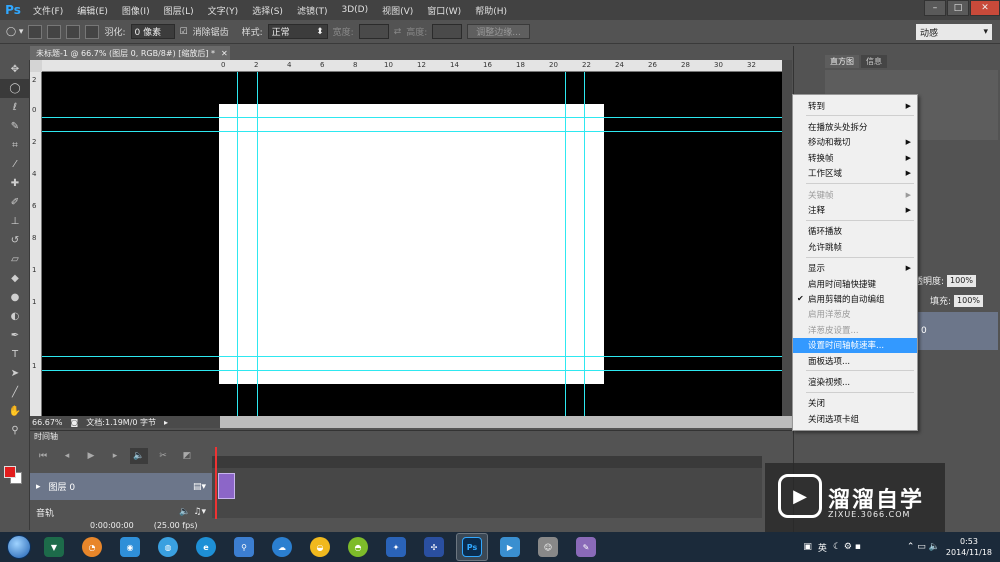 The image size is (1000, 562). I want to click on timeline-tab: 时间轴, so click(64, 437).